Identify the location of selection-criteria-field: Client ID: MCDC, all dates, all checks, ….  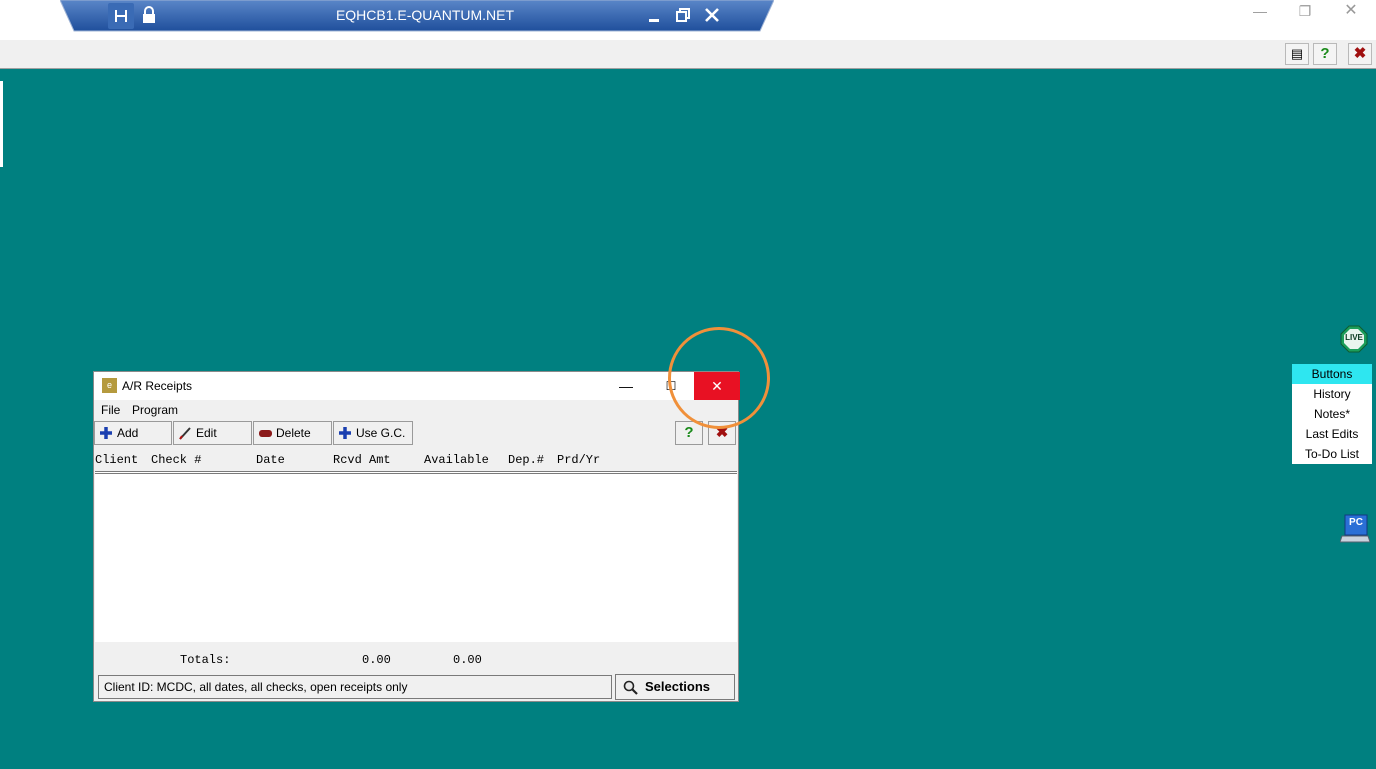
(355, 687).